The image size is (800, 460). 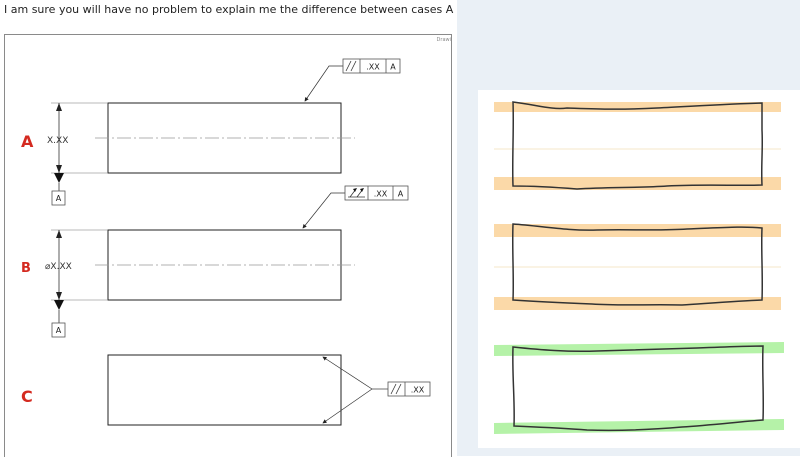 I want to click on case-b-dimension: ⌀X.XX, so click(x=58, y=267).